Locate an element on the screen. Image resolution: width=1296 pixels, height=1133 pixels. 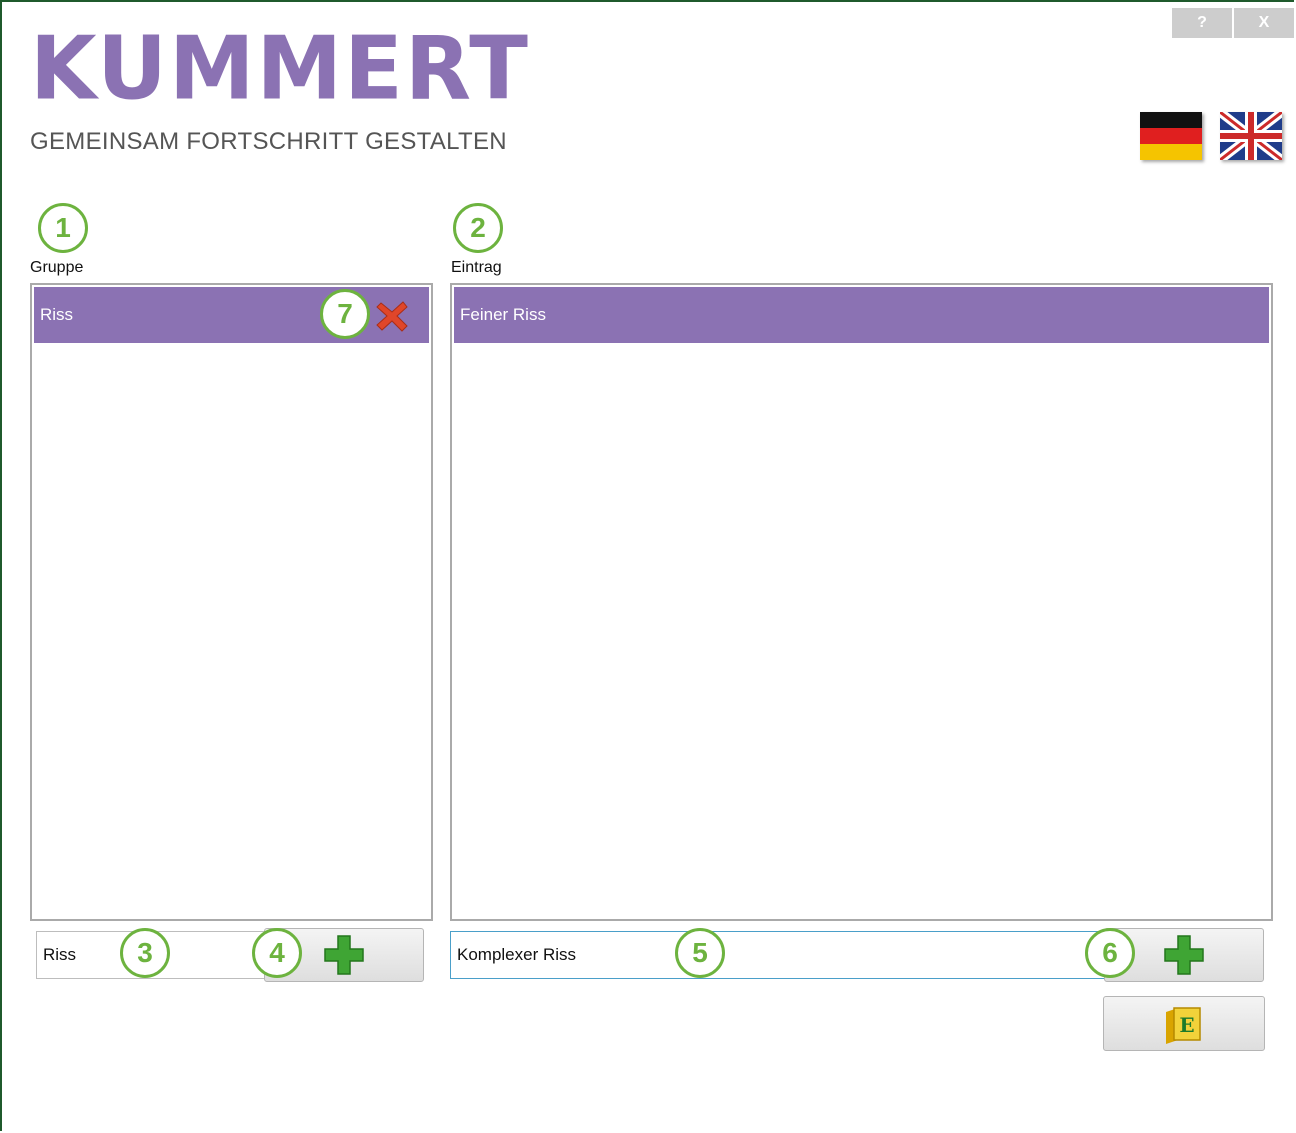
export-letter: E is located at coordinates (1186, 1025).